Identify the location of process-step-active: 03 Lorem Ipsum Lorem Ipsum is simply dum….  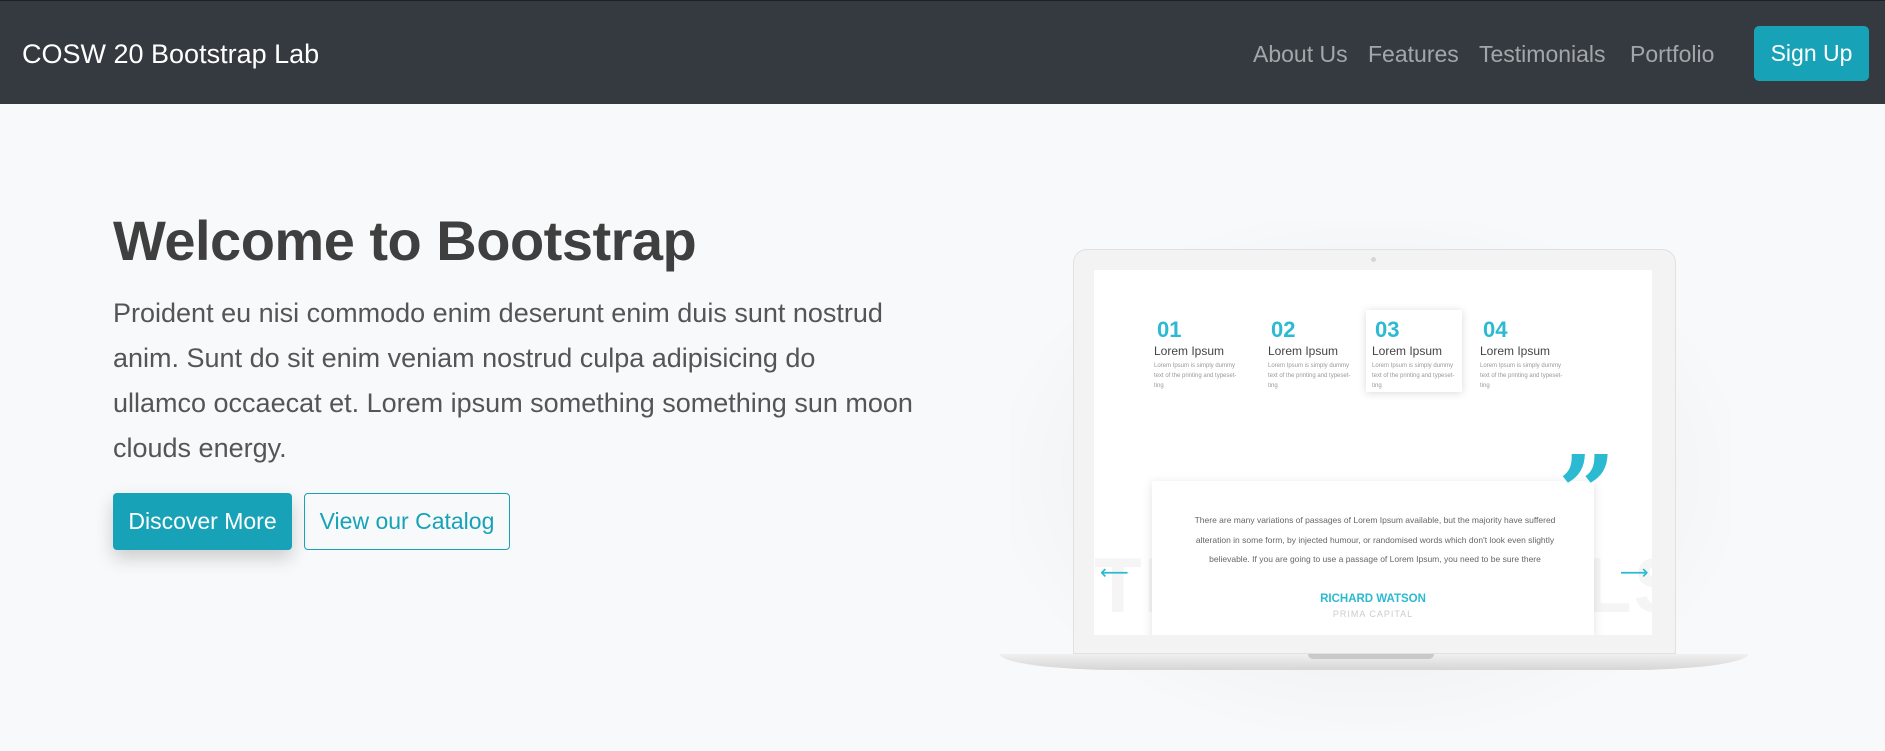
(1414, 351).